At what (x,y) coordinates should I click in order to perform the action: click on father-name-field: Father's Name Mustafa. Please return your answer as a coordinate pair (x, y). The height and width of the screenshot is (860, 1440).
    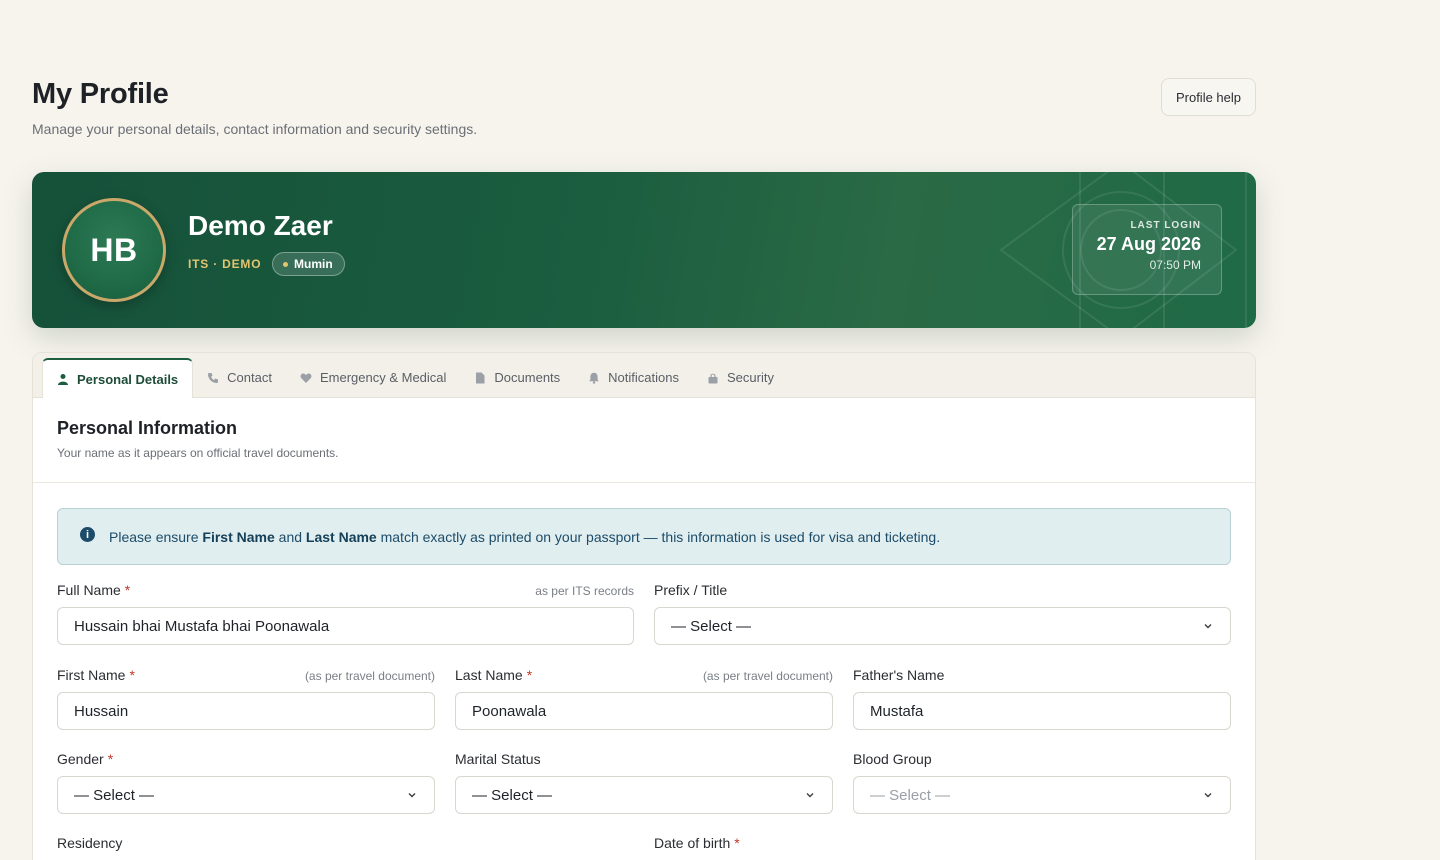
    Looking at the image, I should click on (1042, 698).